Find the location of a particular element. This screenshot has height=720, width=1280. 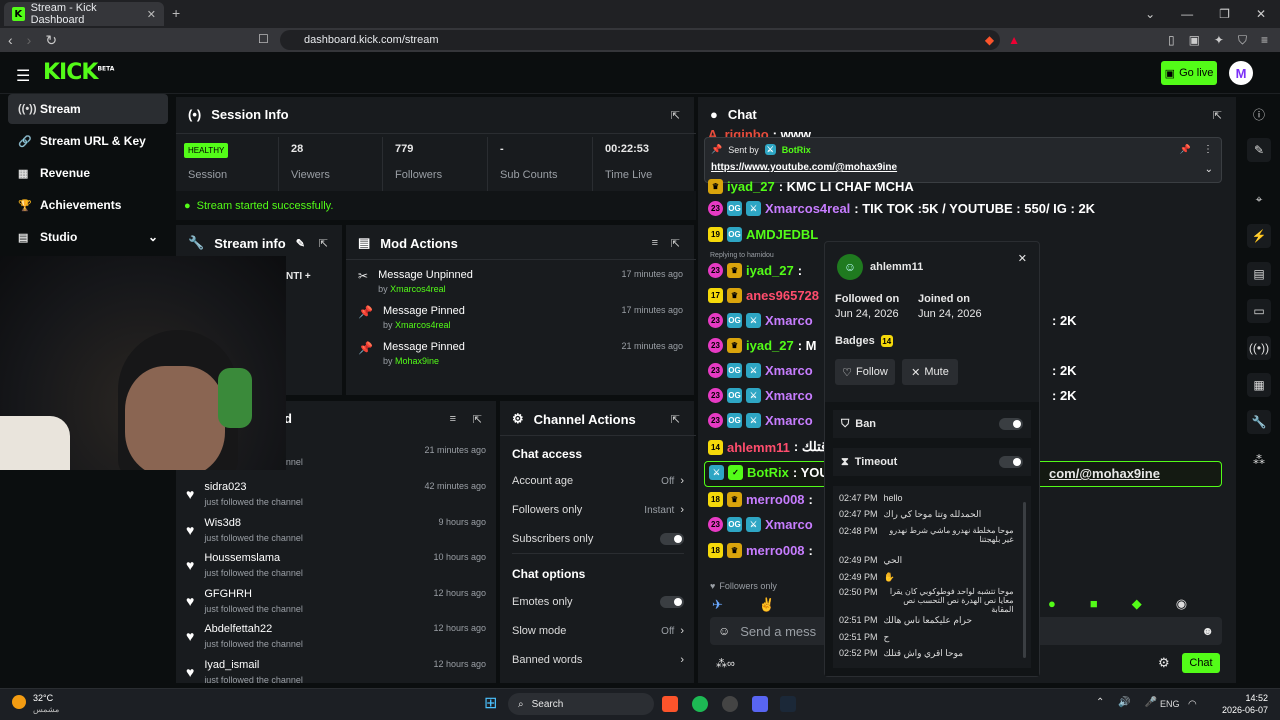

url-field: dashboard.kick.com/stream is located at coordinates (640, 40).